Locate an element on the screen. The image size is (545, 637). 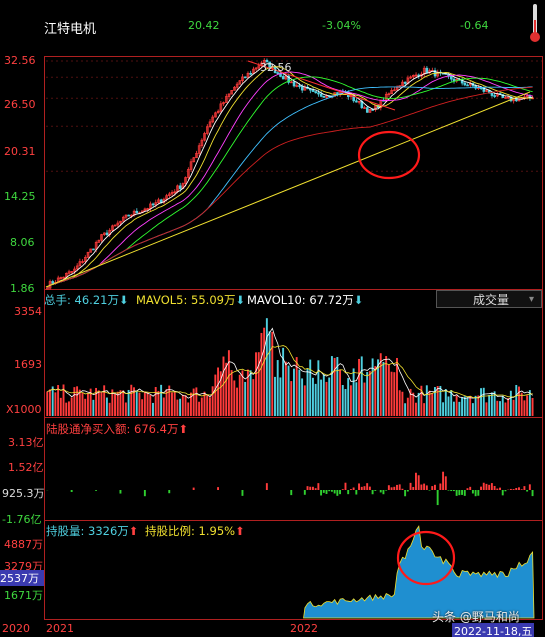
indicator-selector: 成交量 ▾ is located at coordinates (489, 299).